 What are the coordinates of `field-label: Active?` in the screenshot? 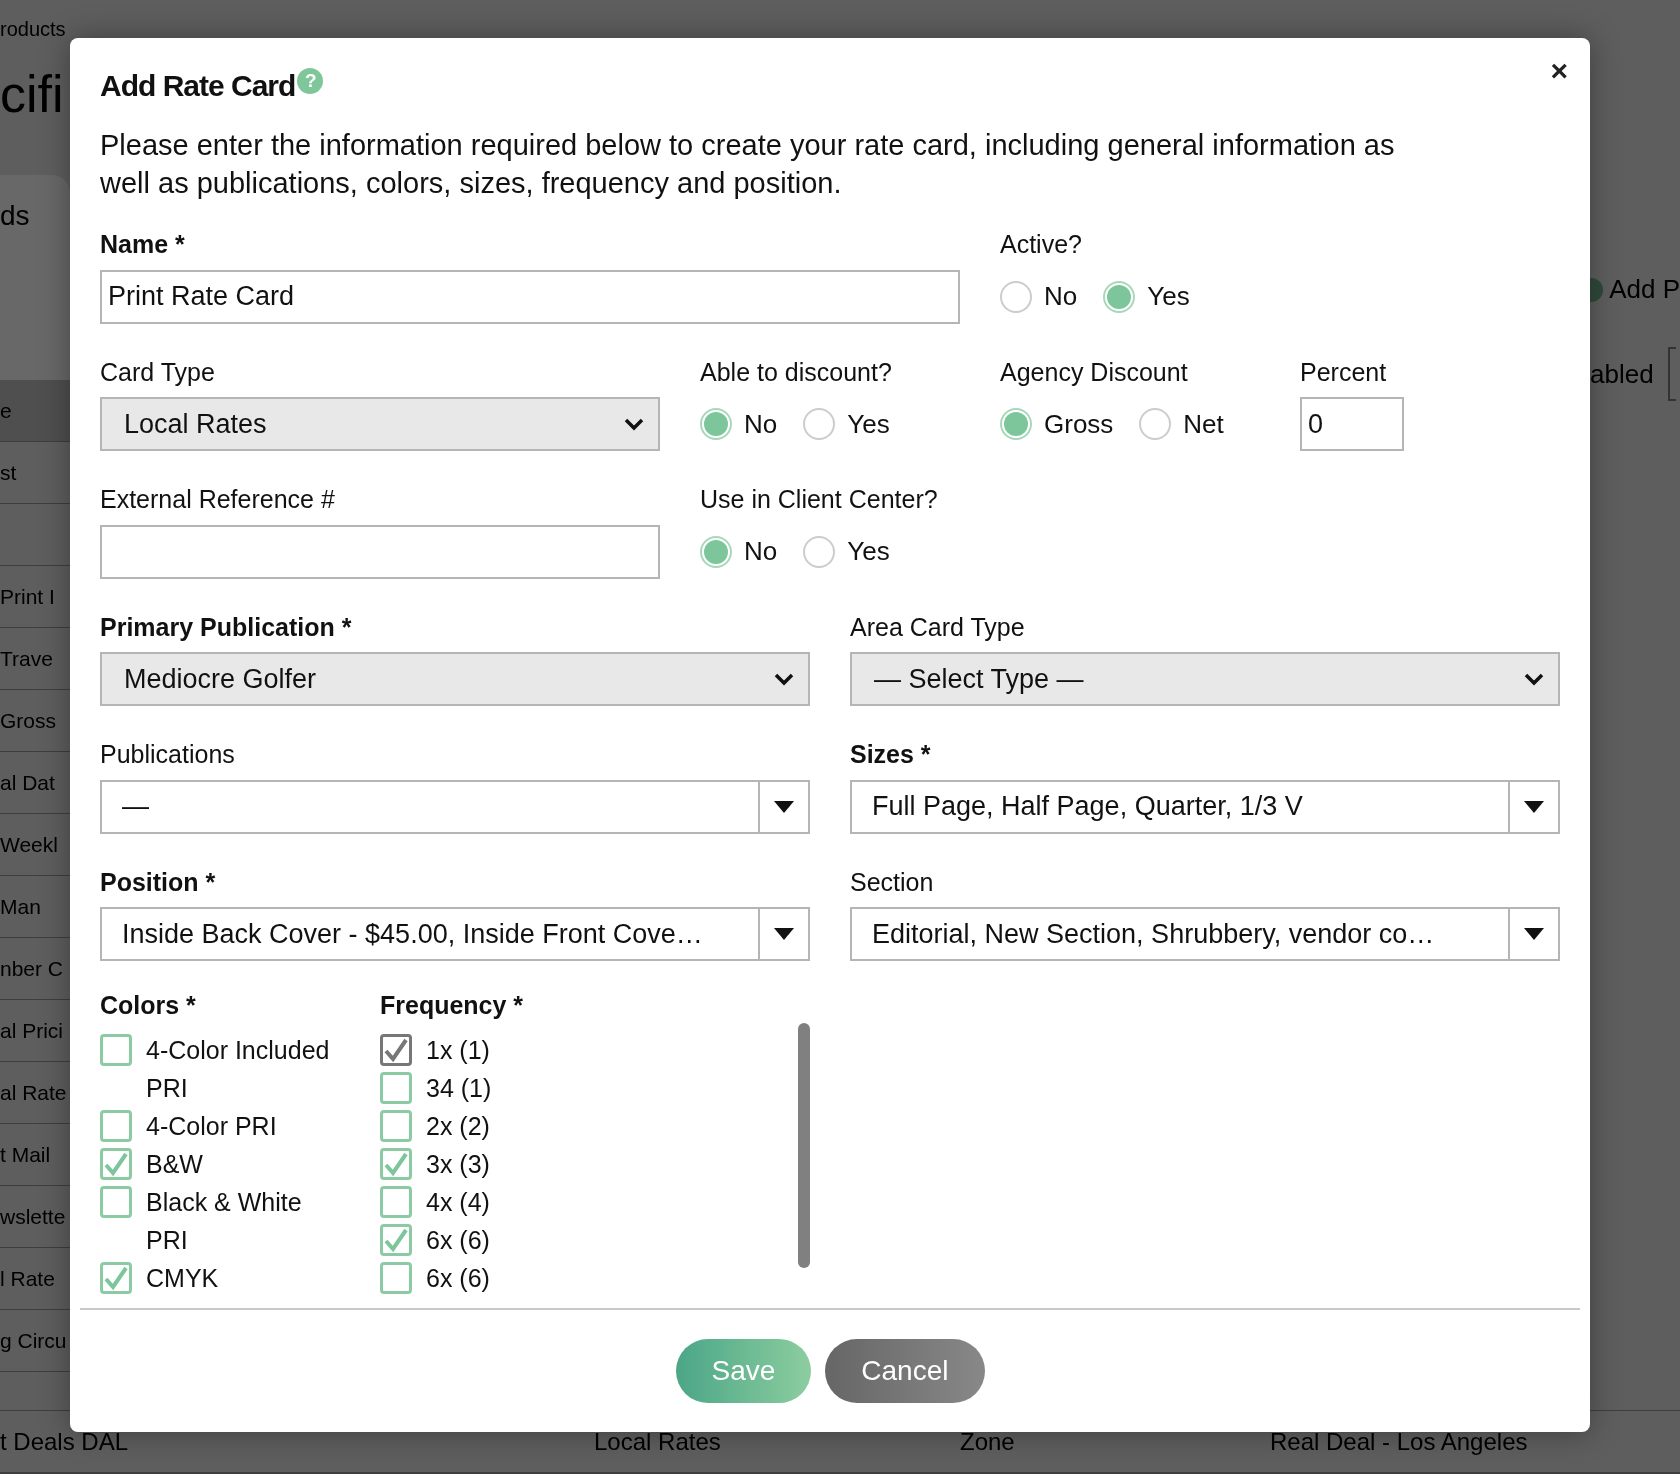 It's located at (1041, 244).